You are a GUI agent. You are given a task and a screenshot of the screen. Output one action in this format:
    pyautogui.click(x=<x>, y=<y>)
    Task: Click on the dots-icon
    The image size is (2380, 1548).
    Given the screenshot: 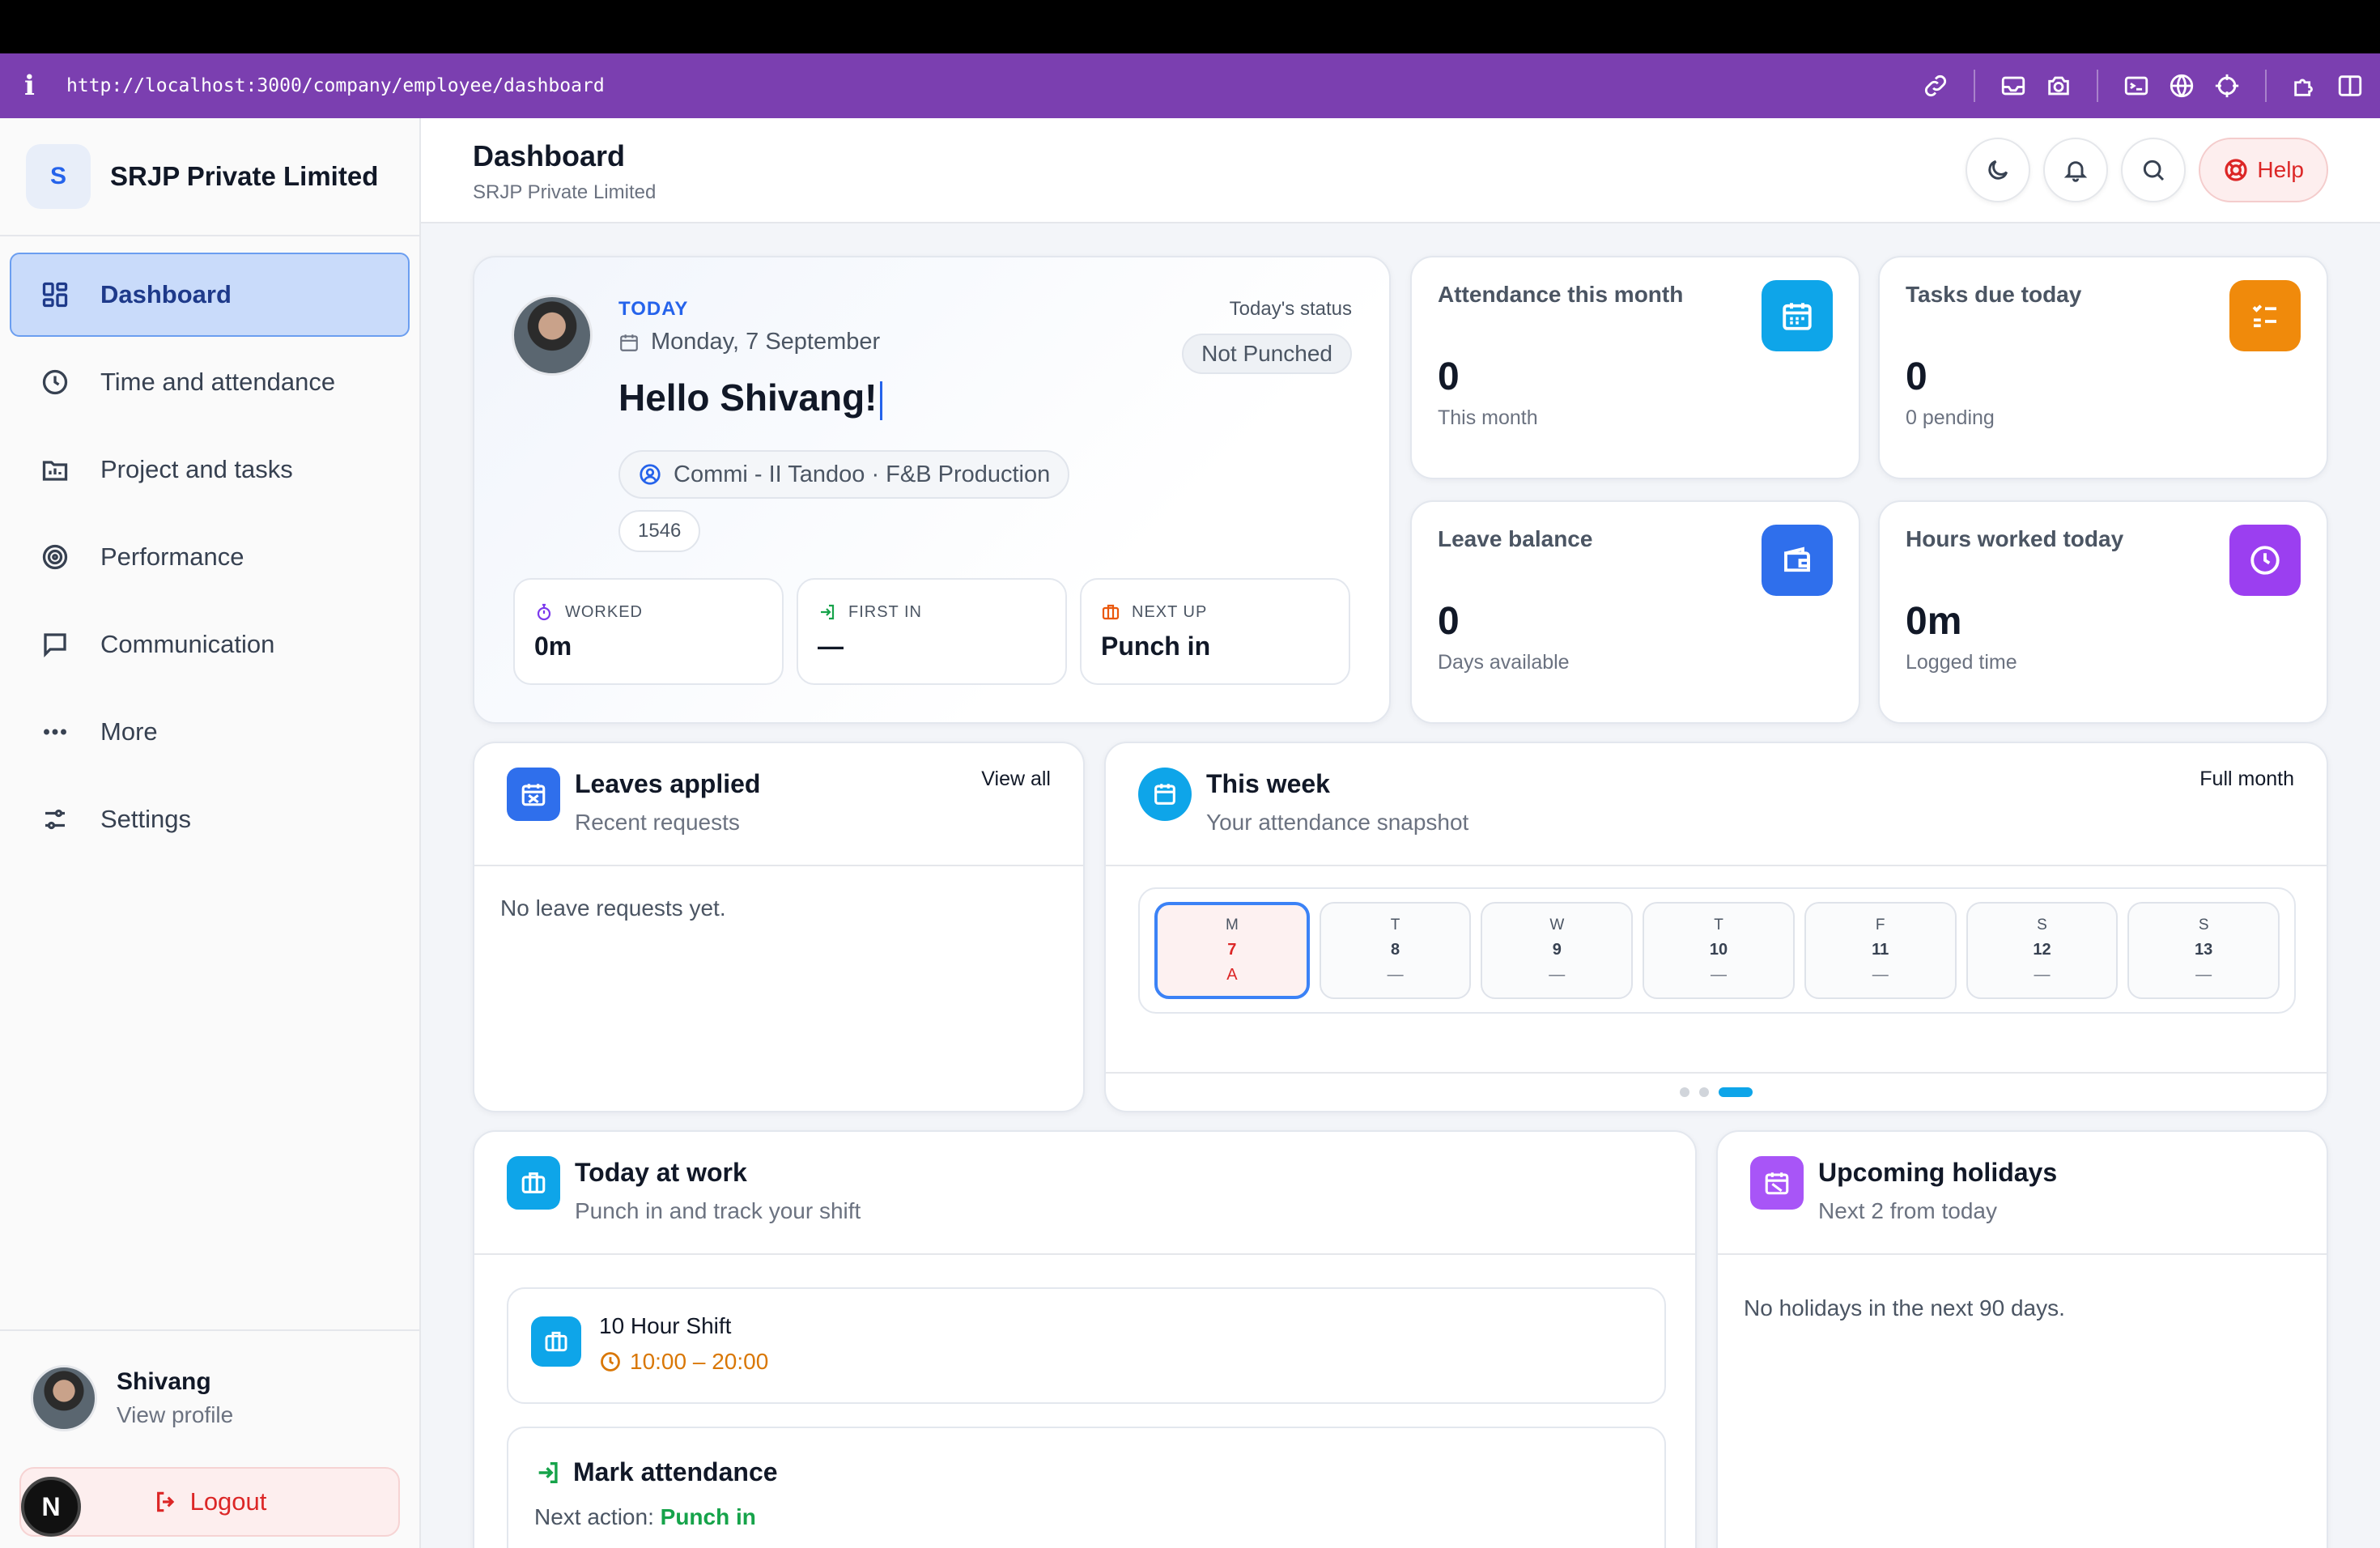 What is the action you would take?
    pyautogui.click(x=55, y=732)
    